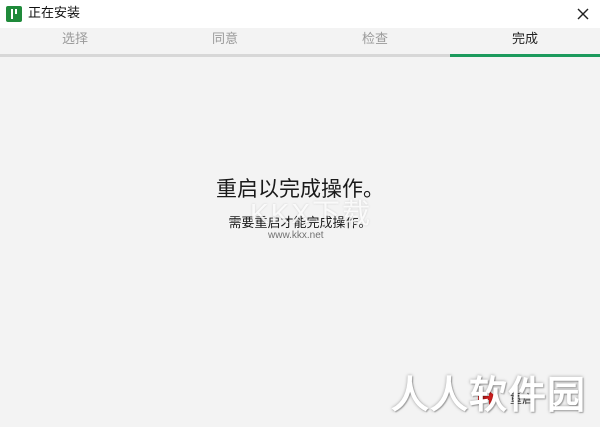 This screenshot has width=600, height=427. What do you see at coordinates (375, 41) in the screenshot?
I see `tab-check: 检查` at bounding box center [375, 41].